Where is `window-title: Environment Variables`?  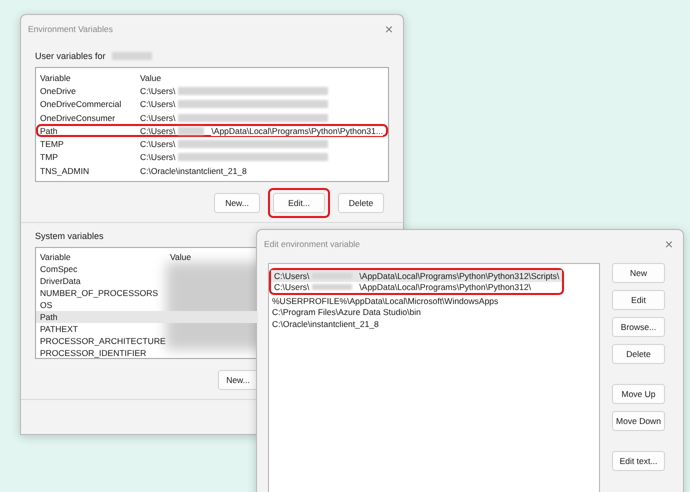 window-title: Environment Variables is located at coordinates (70, 29).